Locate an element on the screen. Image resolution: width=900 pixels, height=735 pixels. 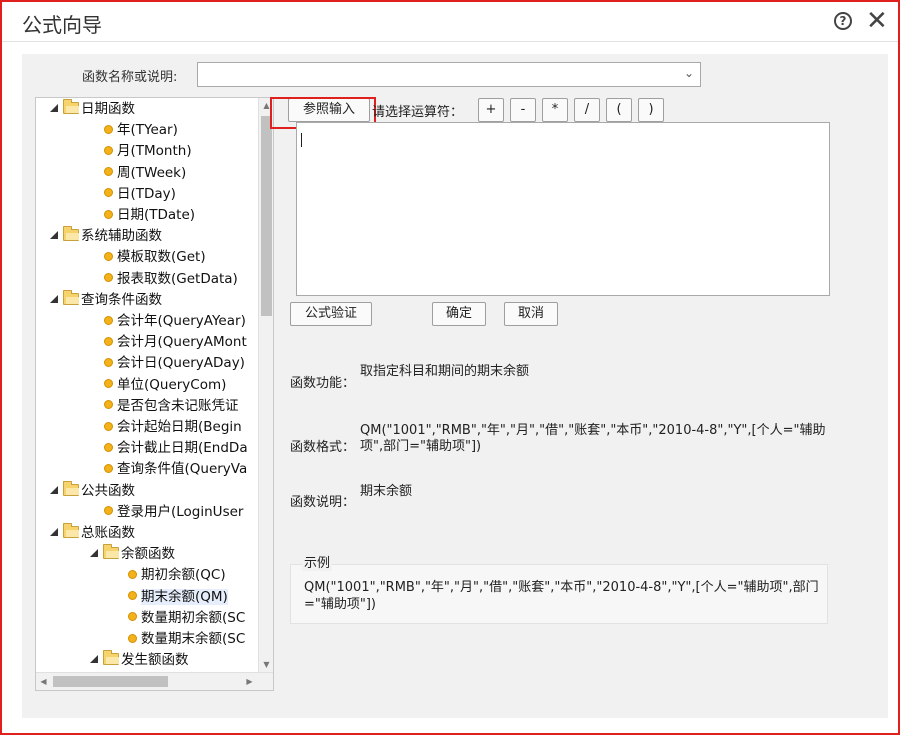
tree-leaf-node: 日期(TDate) is located at coordinates (149, 215).